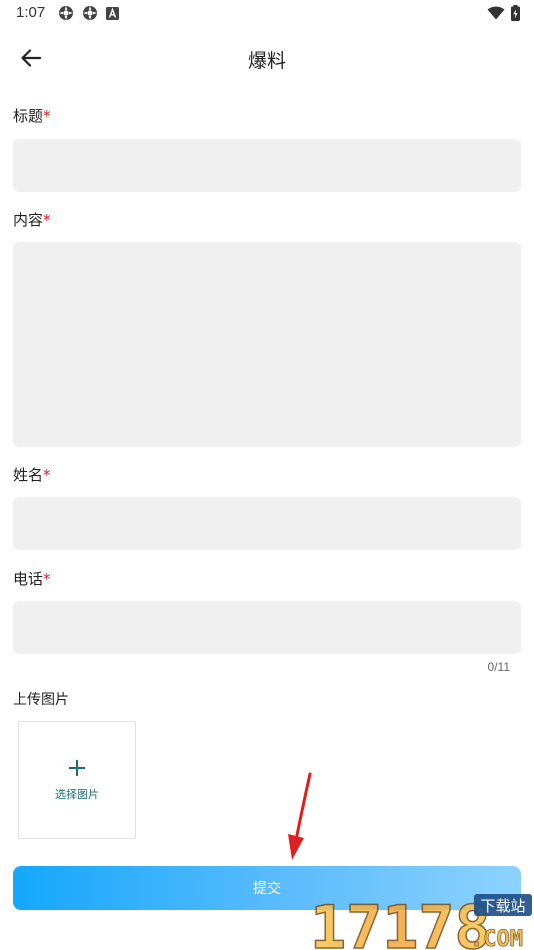 The image size is (534, 950). What do you see at coordinates (77, 794) in the screenshot?
I see `select-image-text: 选择图片` at bounding box center [77, 794].